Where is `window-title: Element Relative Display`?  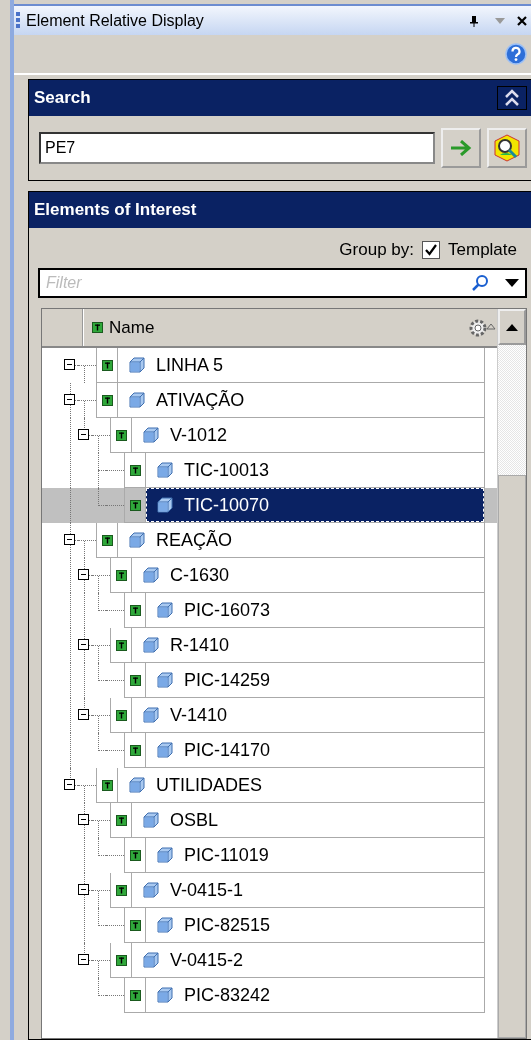 window-title: Element Relative Display is located at coordinates (115, 20).